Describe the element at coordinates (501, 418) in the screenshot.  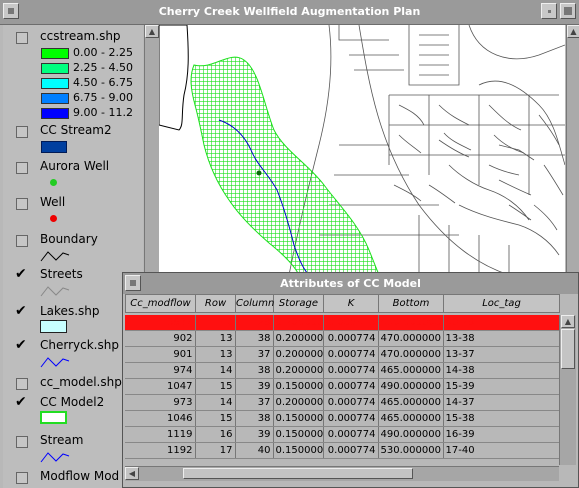
I see `table-cell: 15-38` at that location.